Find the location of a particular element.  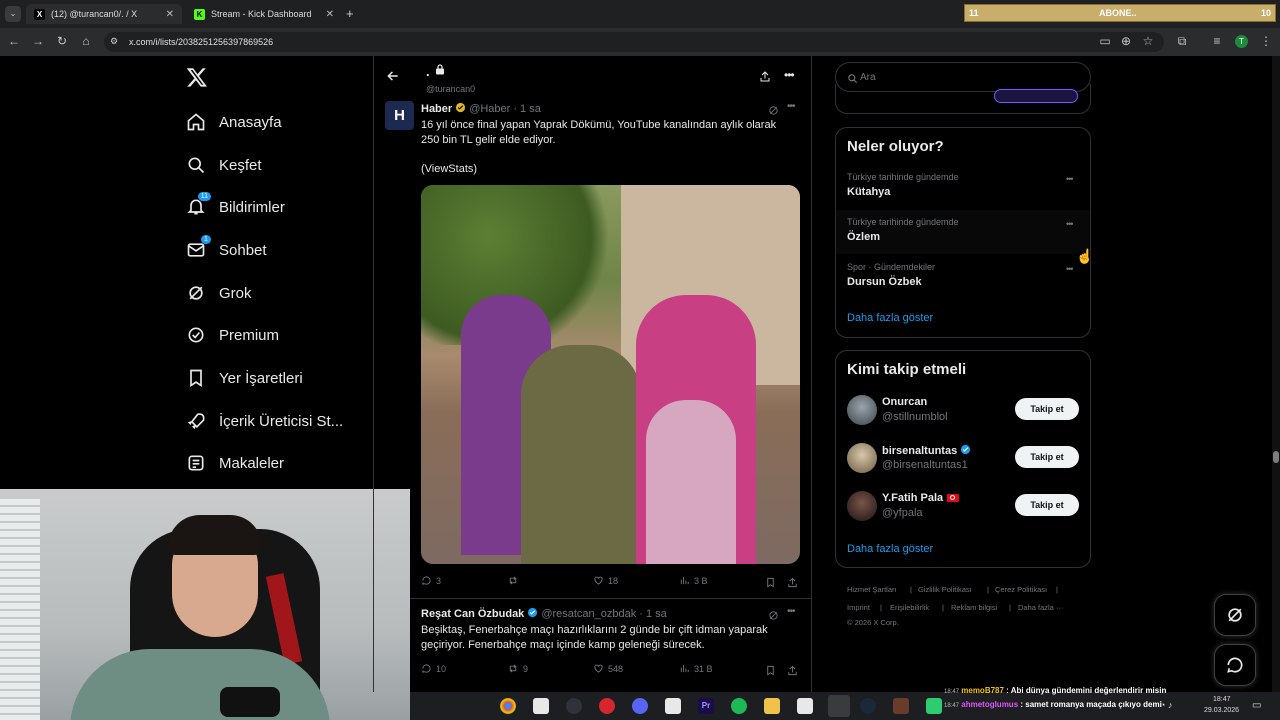

premiere-app-icon: Pr is located at coordinates (706, 706).